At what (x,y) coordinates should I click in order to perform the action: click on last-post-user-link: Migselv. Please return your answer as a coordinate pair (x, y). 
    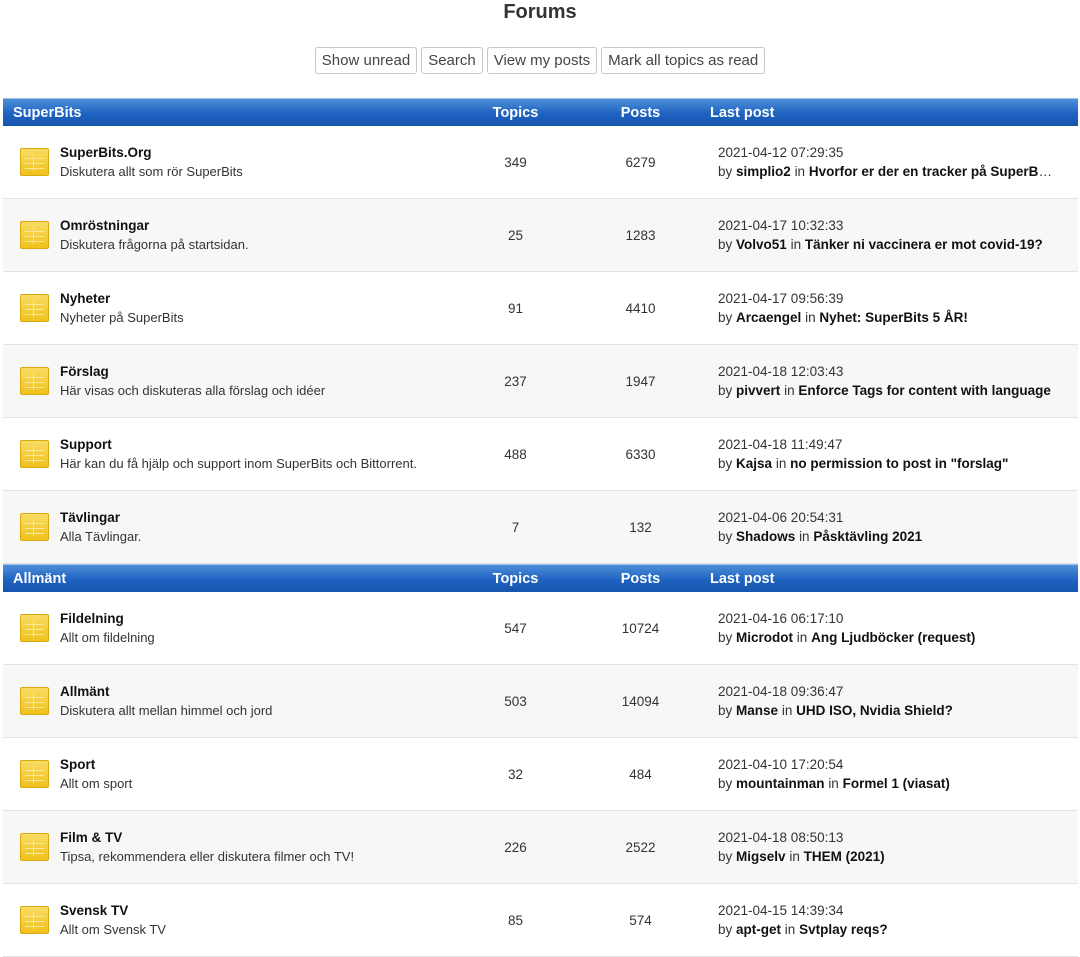
    Looking at the image, I should click on (761, 856).